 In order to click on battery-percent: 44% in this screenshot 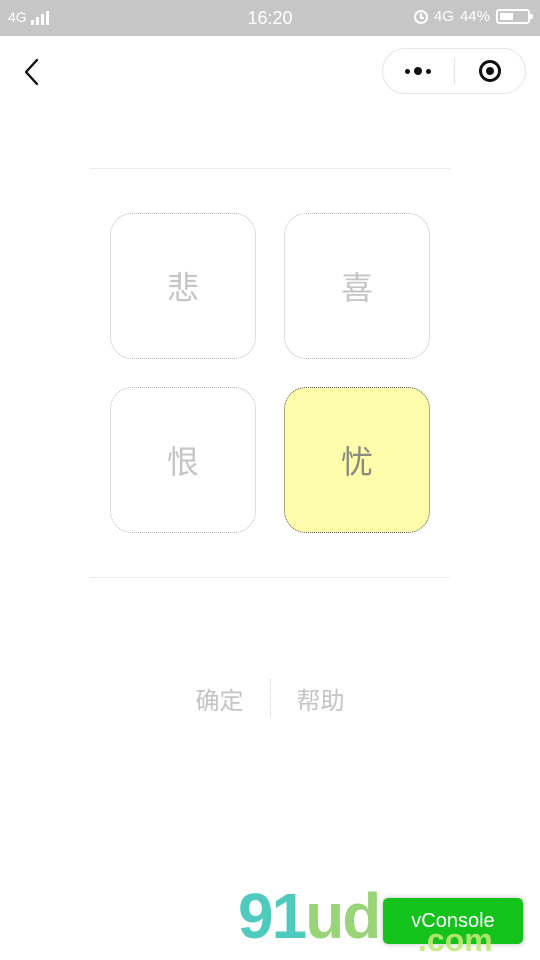, I will do `click(474, 16)`.